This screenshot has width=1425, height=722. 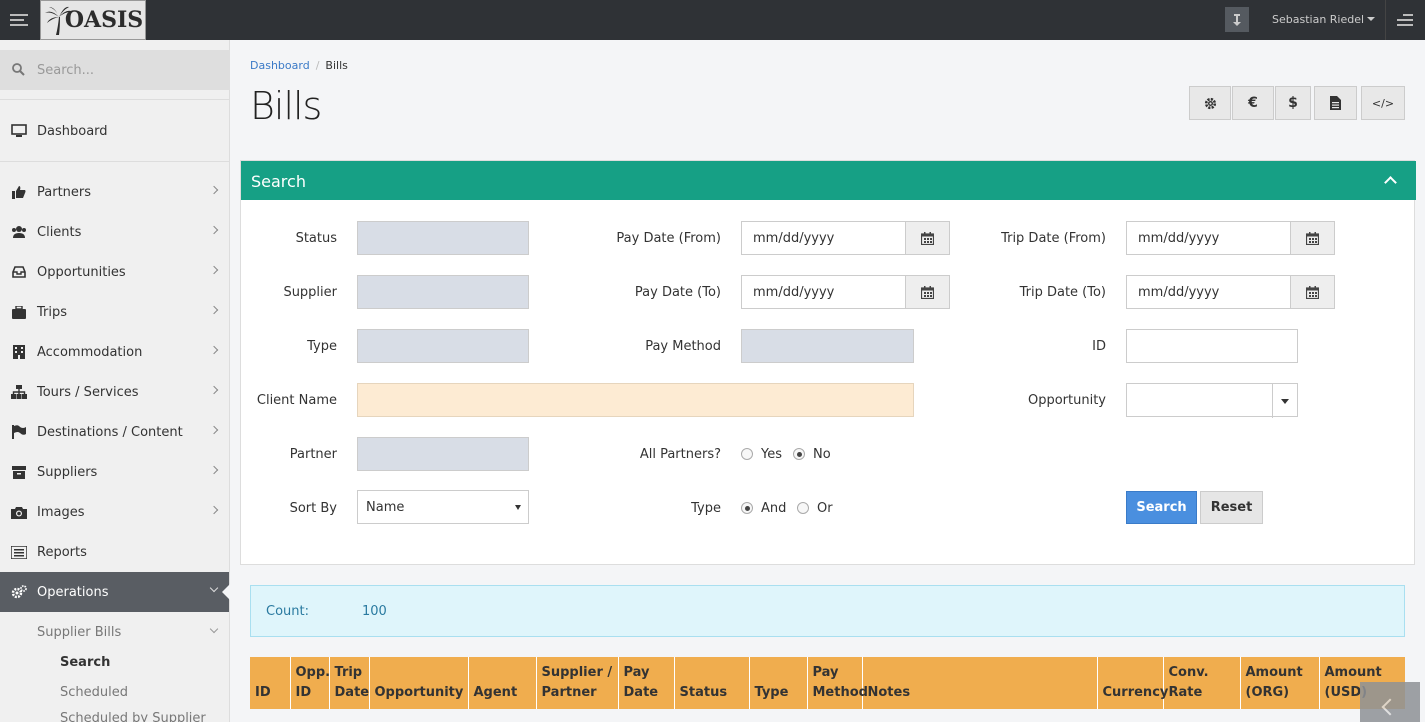 What do you see at coordinates (114, 392) in the screenshot?
I see `sidebar-item-tours-services: Tours / Services` at bounding box center [114, 392].